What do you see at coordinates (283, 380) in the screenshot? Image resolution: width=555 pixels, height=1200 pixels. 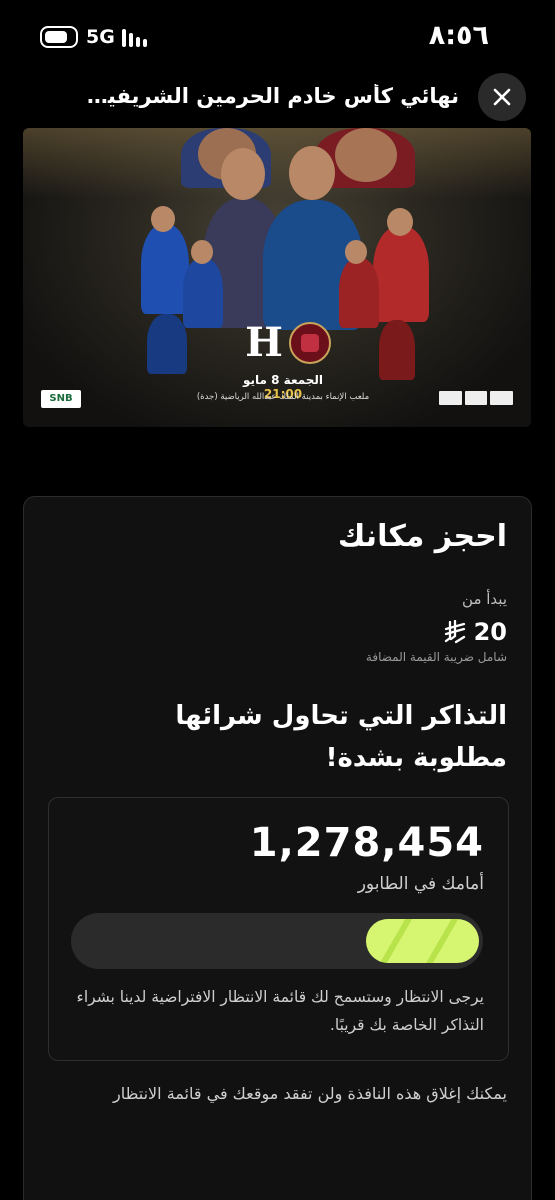 I see `match-date: الجمعة 8 مايو` at bounding box center [283, 380].